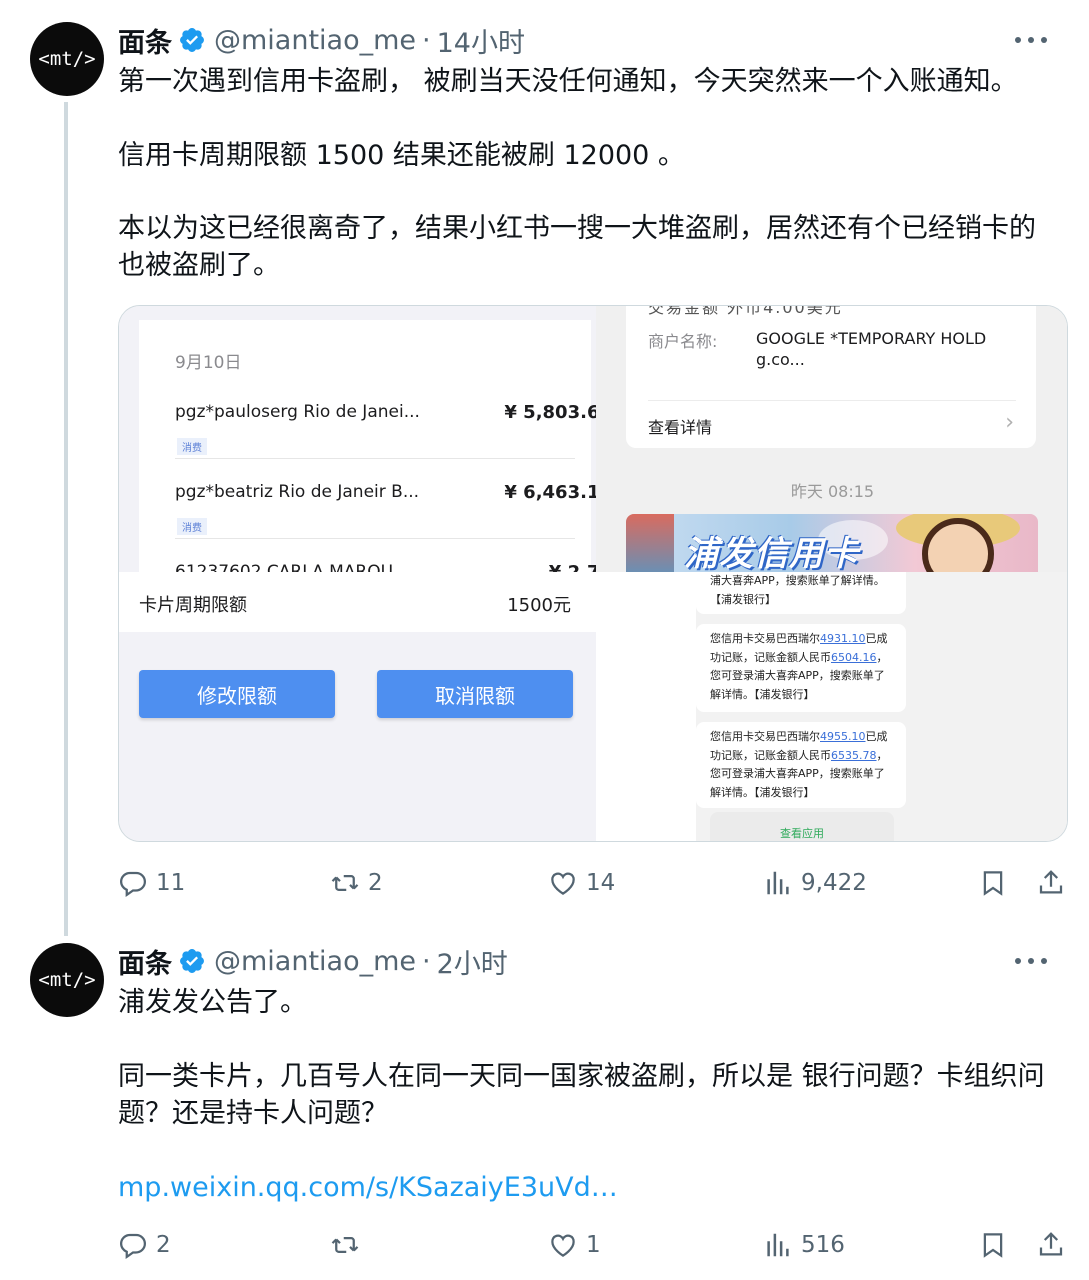 The height and width of the screenshot is (1280, 1089). What do you see at coordinates (1009, 422) in the screenshot?
I see `chevron-right-icon: ›` at bounding box center [1009, 422].